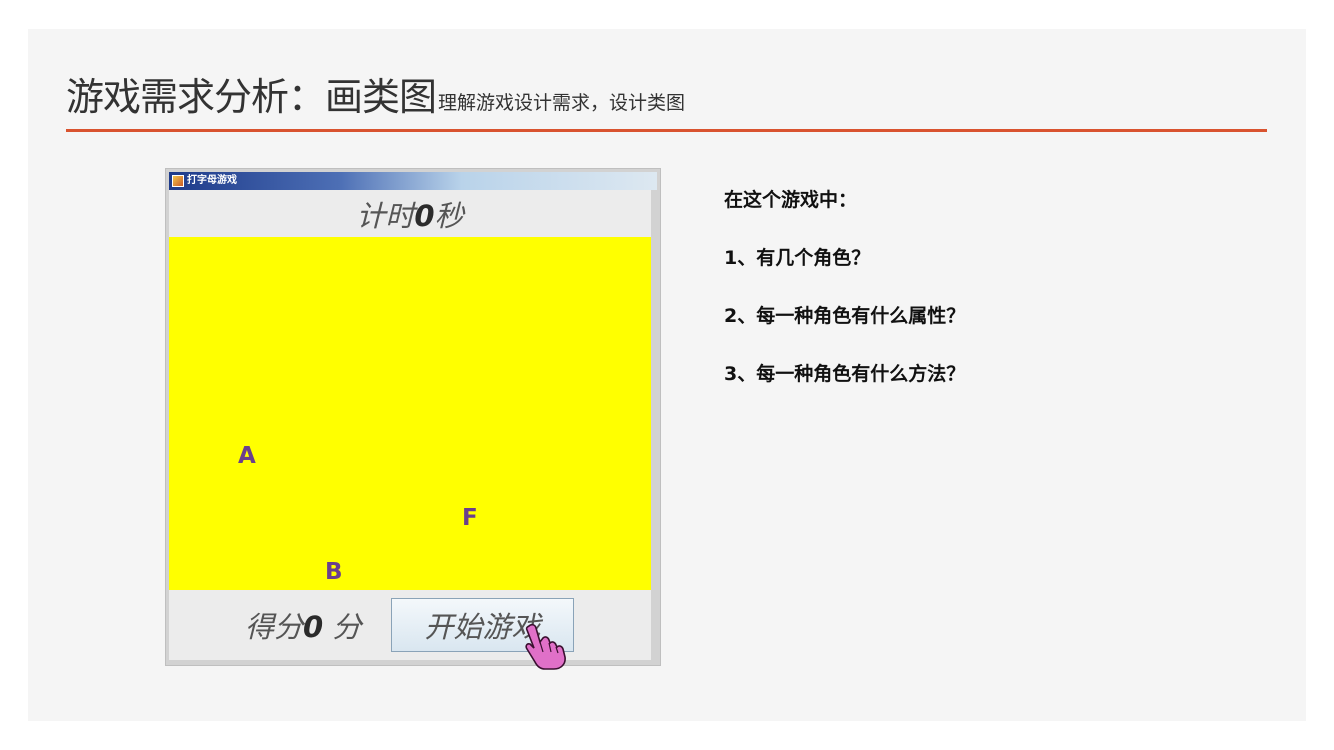  What do you see at coordinates (251, 97) in the screenshot?
I see `slide-title-main: 游戏需求分析：画类图` at bounding box center [251, 97].